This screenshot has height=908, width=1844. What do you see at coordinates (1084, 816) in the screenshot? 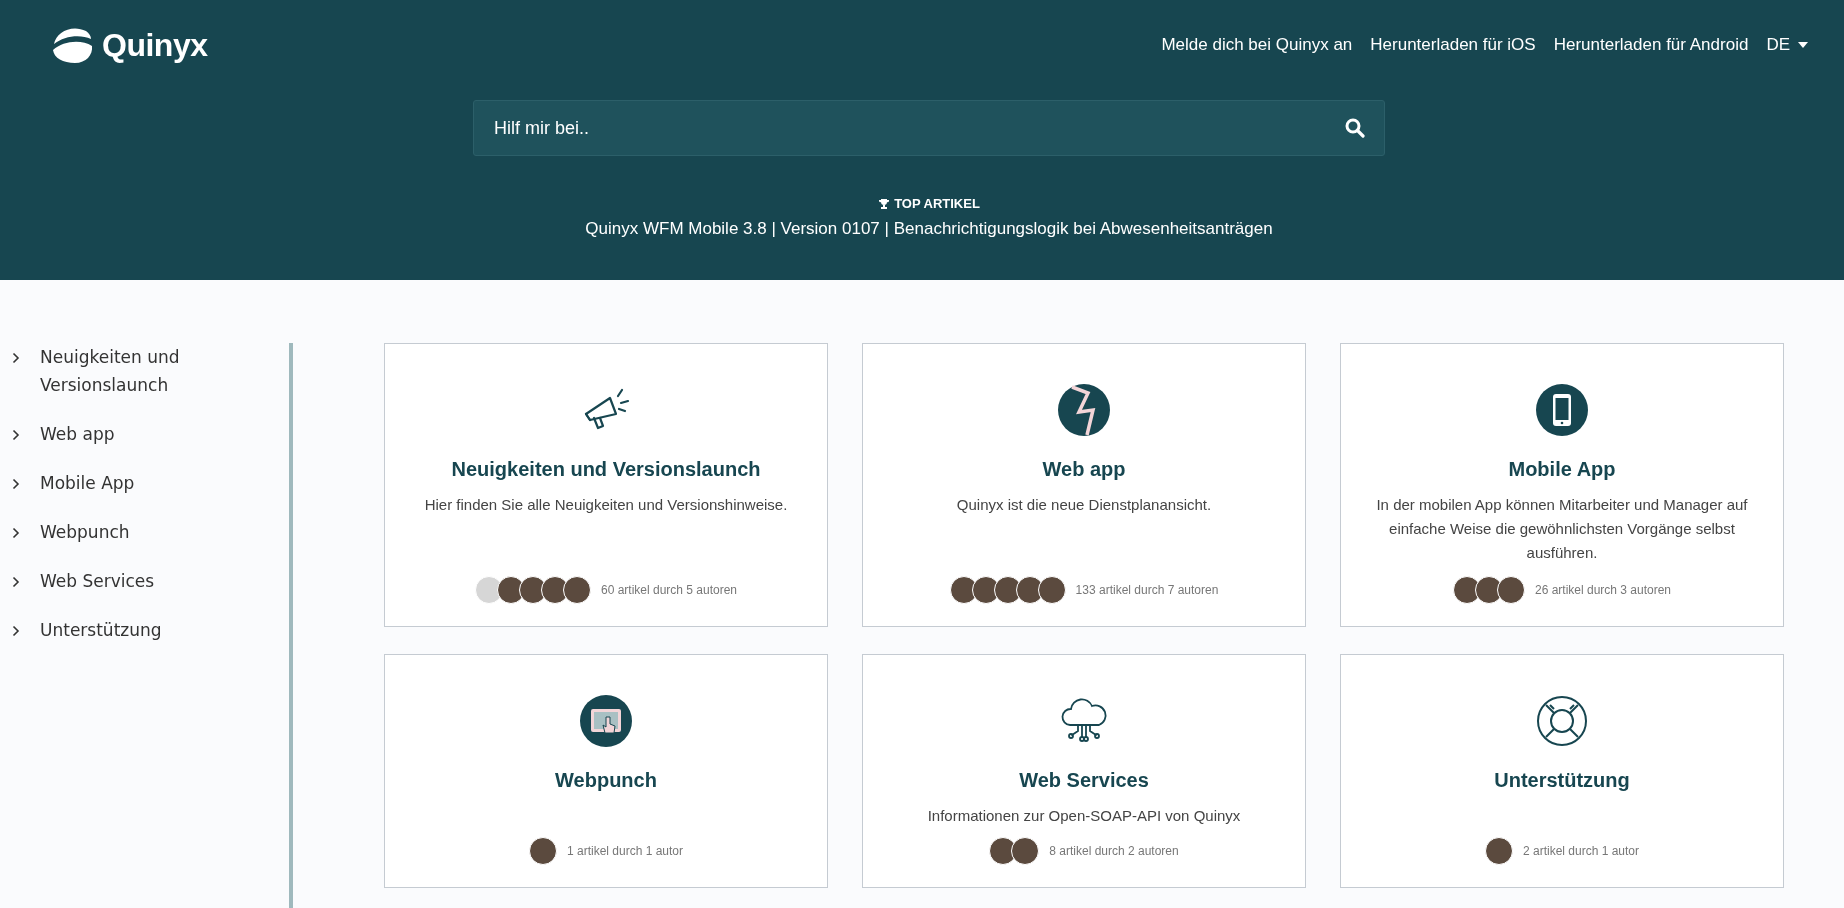
I see `card-description: Informationen zur Open-SOAP-API von Quinyx` at bounding box center [1084, 816].